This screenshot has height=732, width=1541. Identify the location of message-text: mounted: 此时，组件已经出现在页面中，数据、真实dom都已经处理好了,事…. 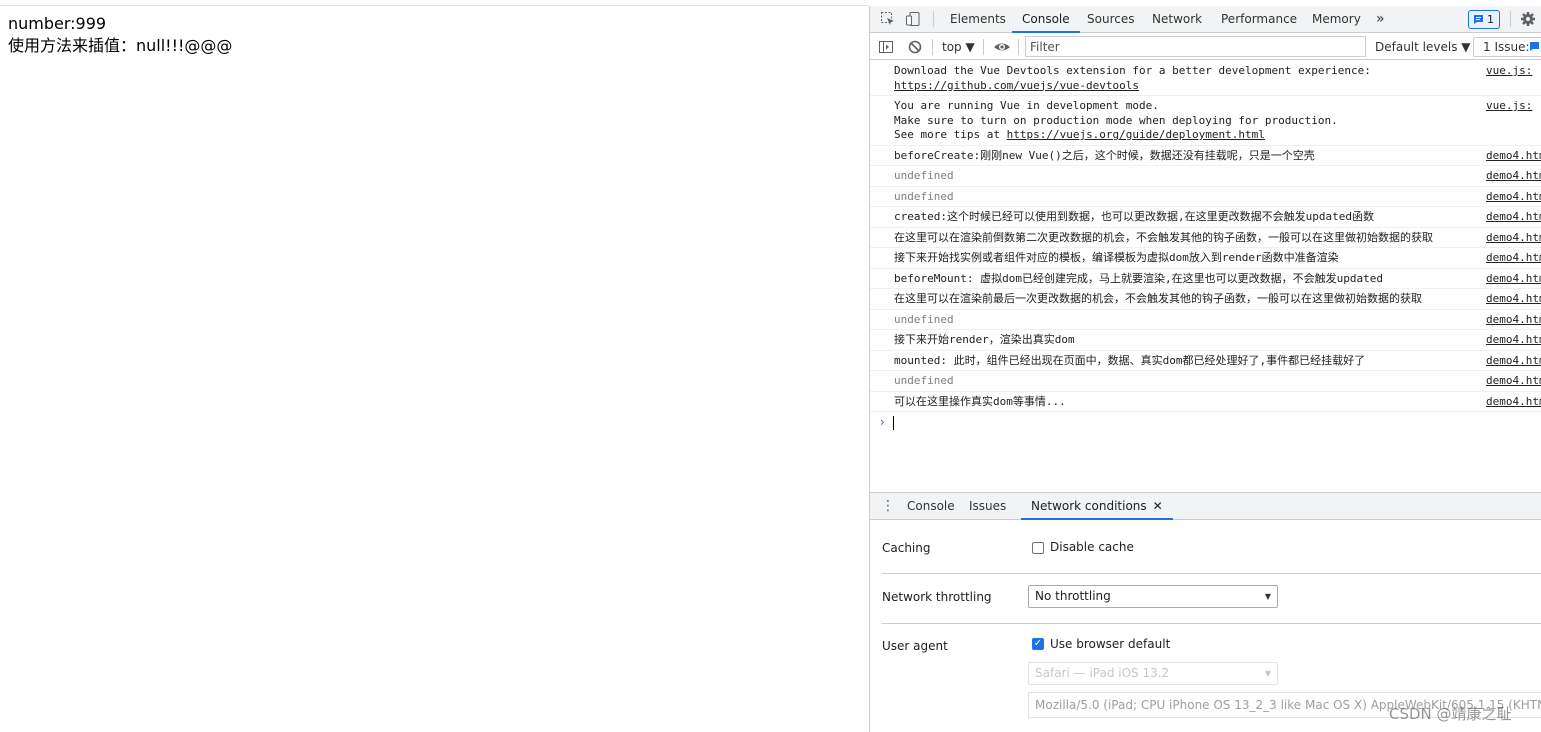
(1130, 360).